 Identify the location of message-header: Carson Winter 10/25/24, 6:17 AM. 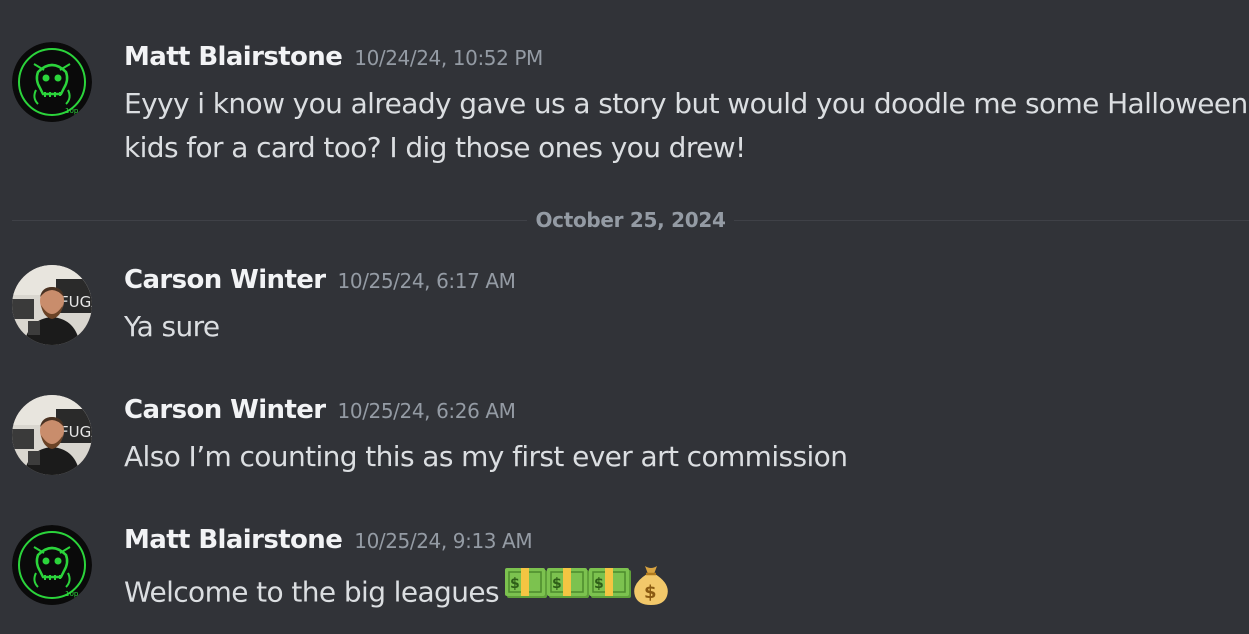
(320, 280).